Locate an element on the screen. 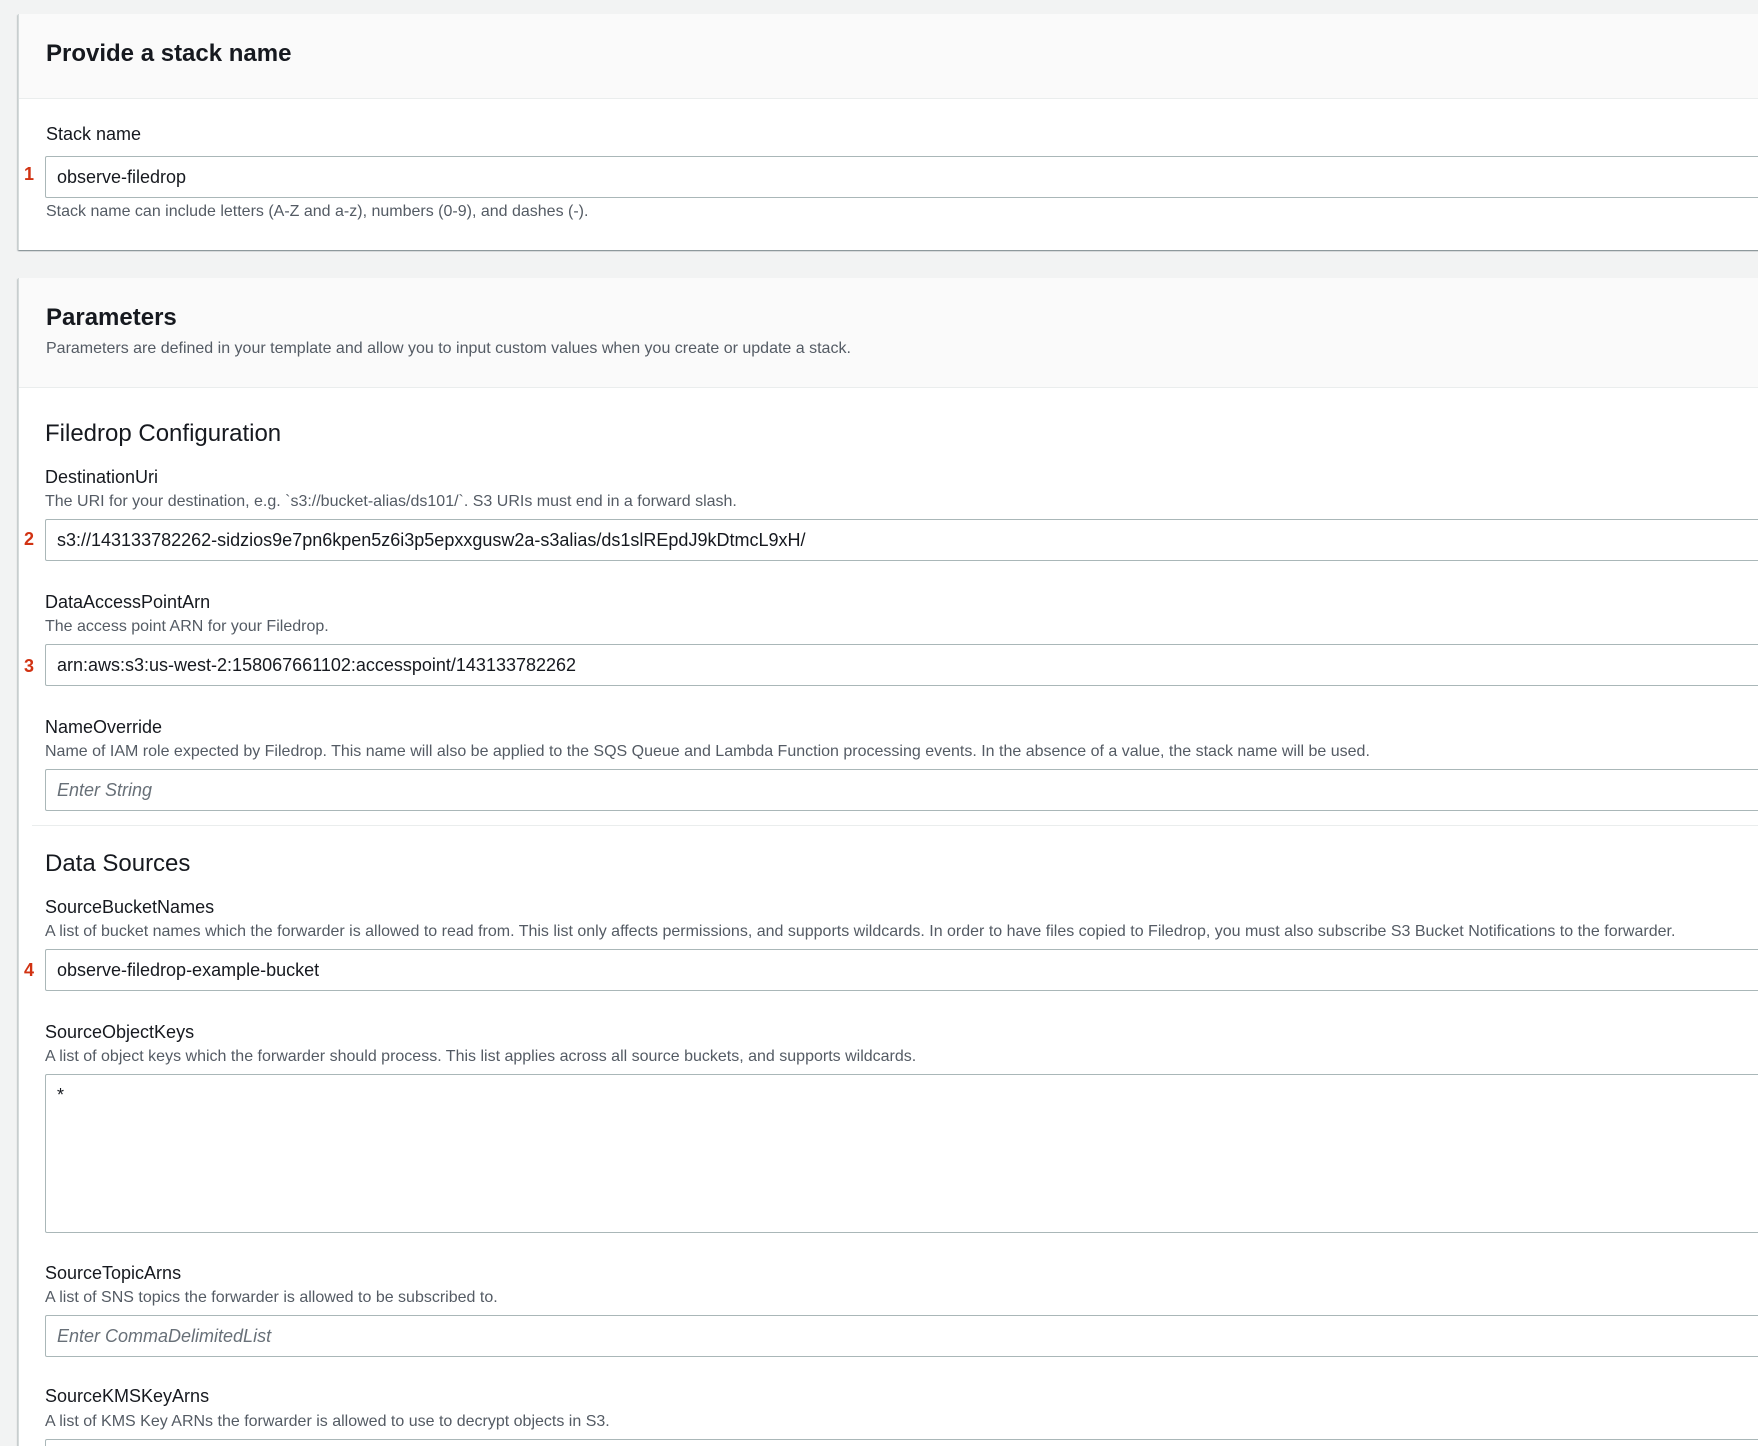  name-override-input is located at coordinates (901, 790).